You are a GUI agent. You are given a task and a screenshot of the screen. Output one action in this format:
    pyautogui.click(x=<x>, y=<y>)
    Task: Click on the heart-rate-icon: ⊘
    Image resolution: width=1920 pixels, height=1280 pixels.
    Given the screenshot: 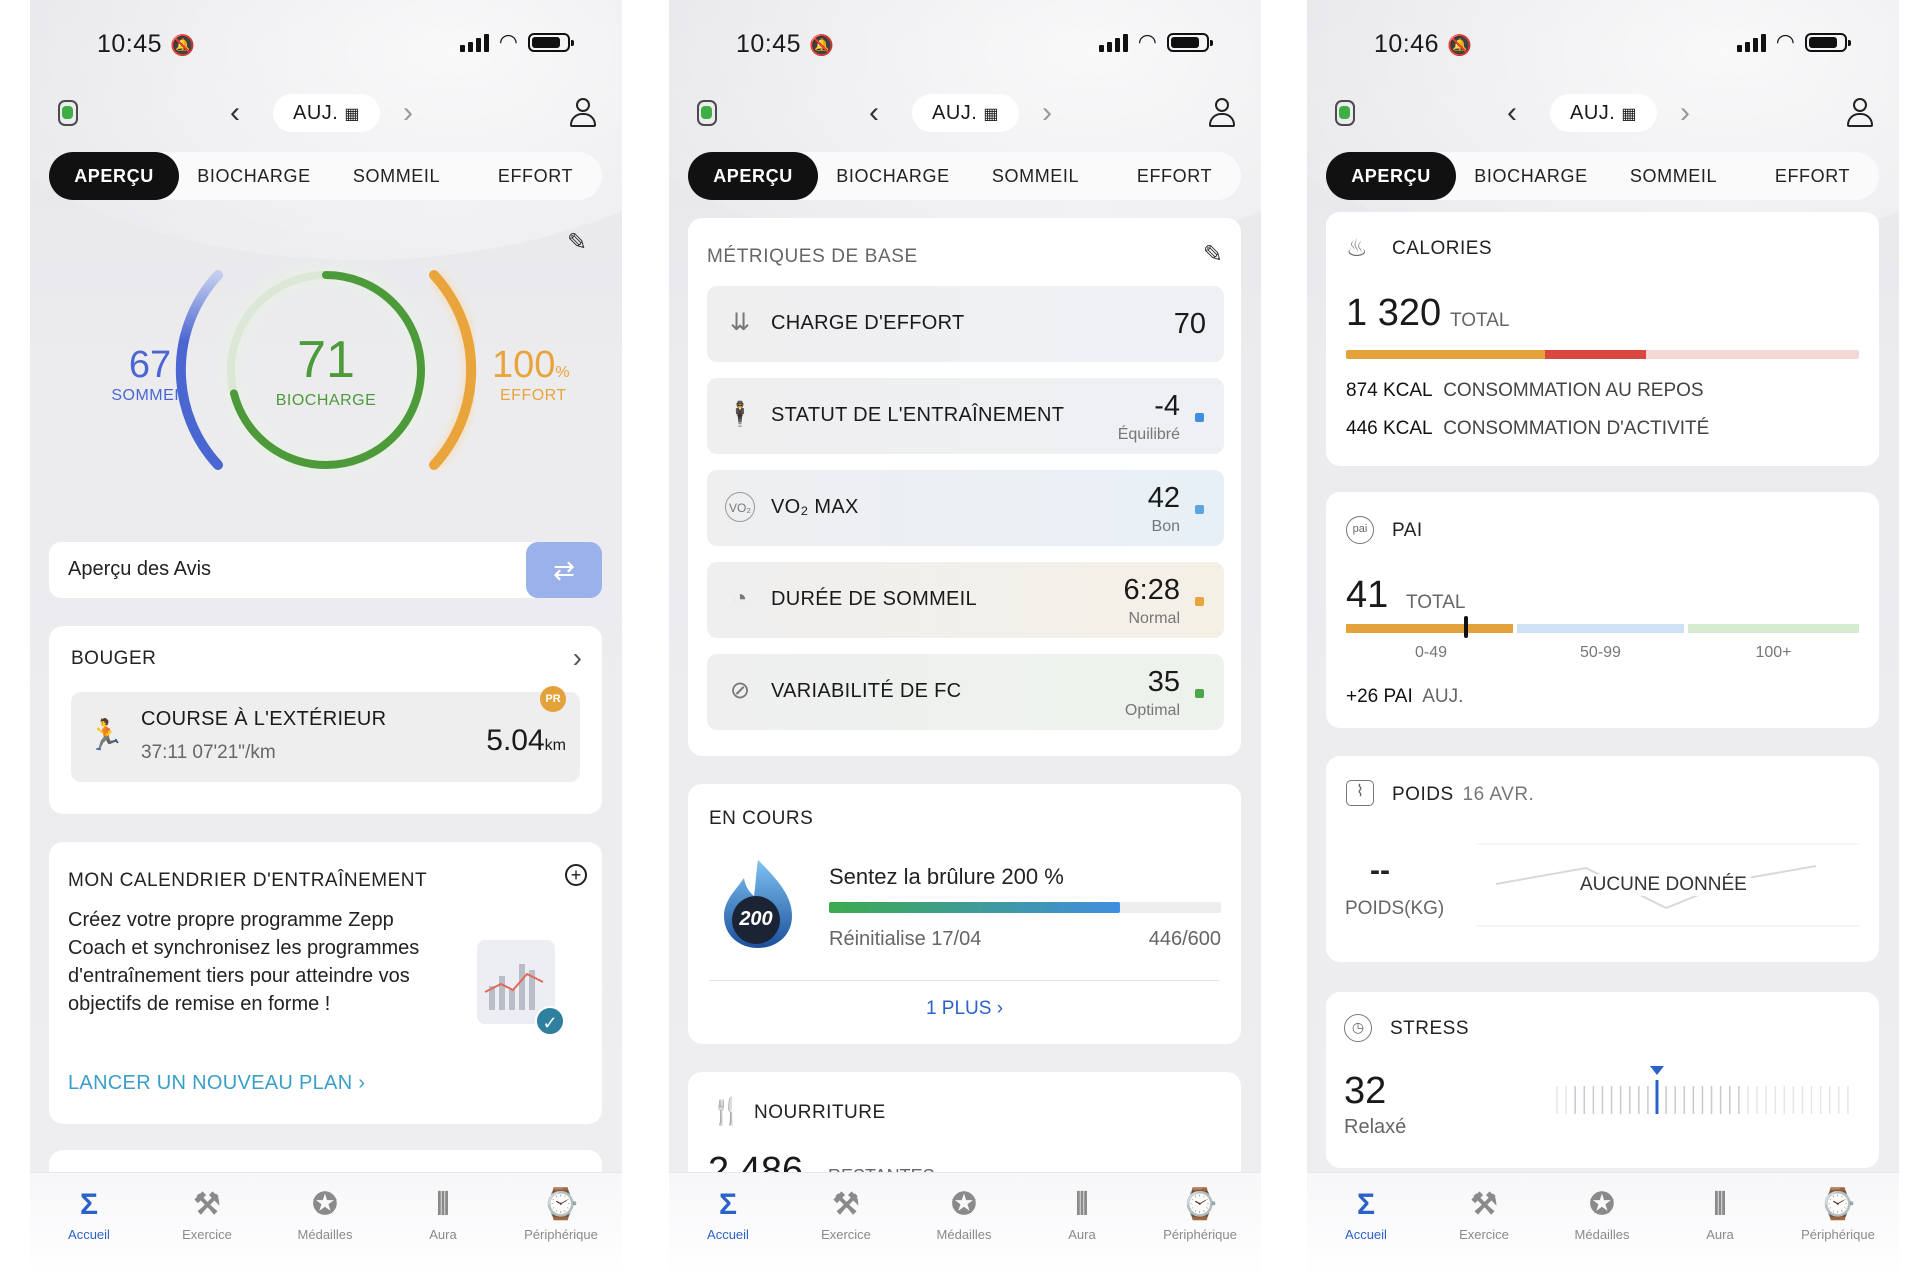 What is the action you would take?
    pyautogui.click(x=740, y=690)
    